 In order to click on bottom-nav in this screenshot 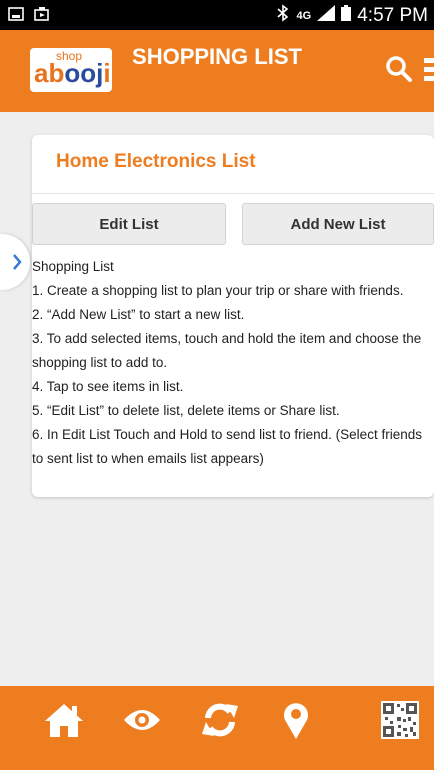, I will do `click(217, 728)`.